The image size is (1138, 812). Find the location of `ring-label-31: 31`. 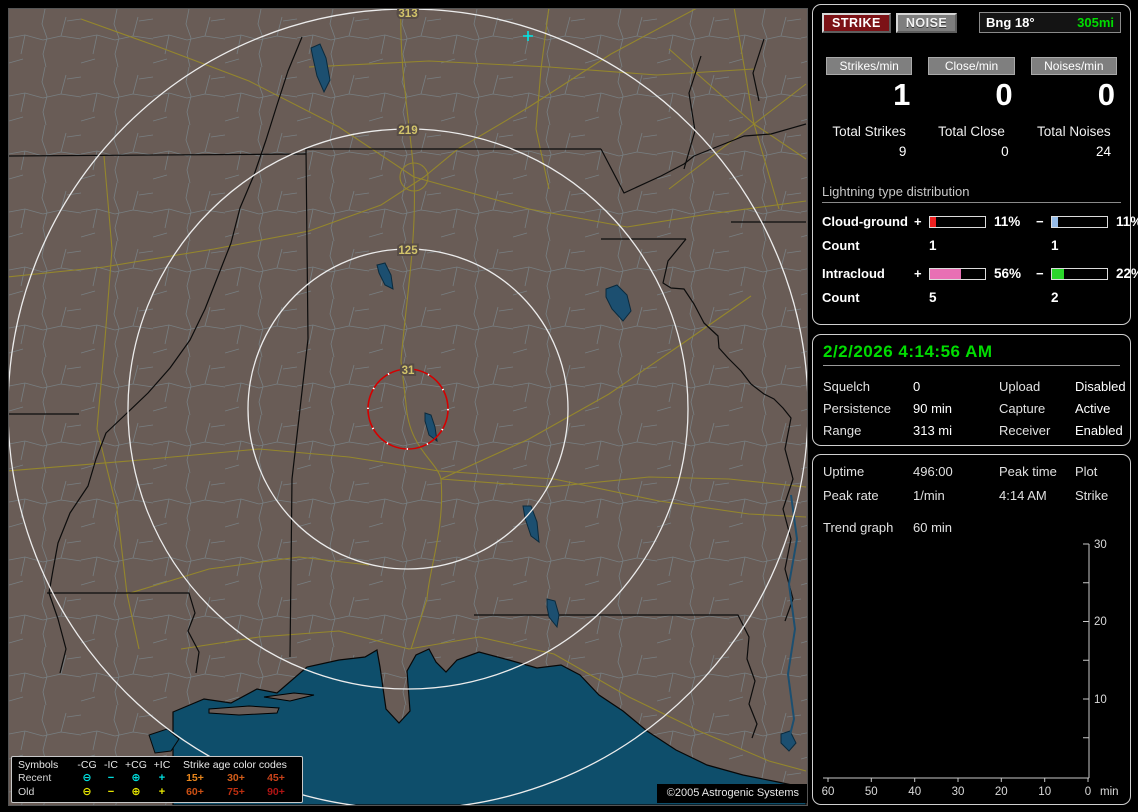

ring-label-31: 31 is located at coordinates (408, 371).